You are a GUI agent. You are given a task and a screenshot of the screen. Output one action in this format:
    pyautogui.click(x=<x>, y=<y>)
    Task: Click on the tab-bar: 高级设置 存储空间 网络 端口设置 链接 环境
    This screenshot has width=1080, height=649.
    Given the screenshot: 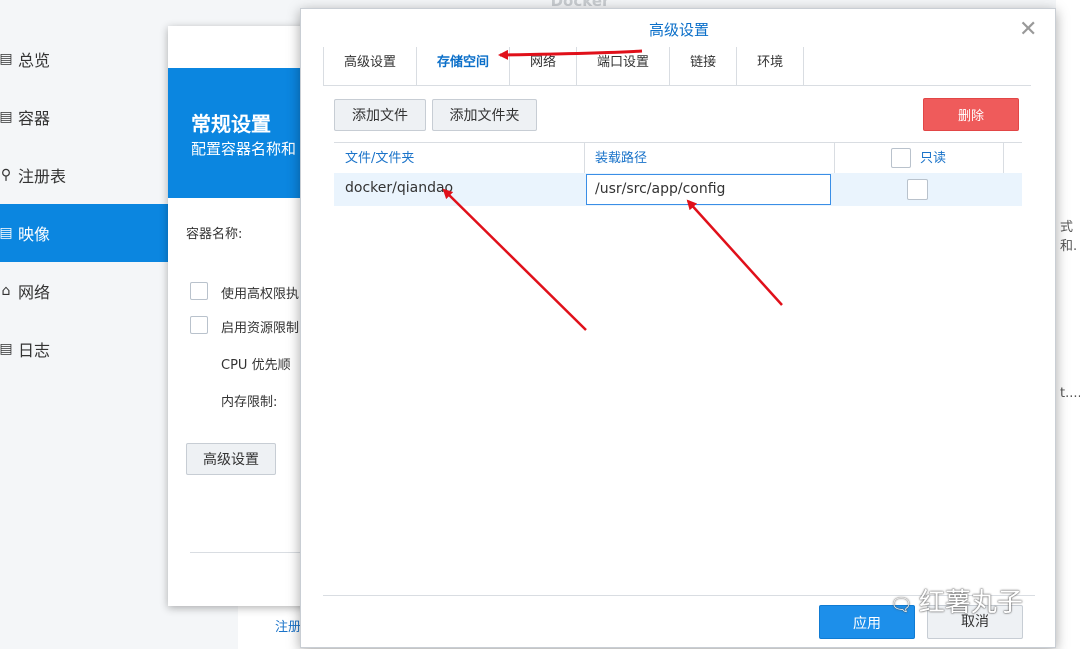 What is the action you would take?
    pyautogui.click(x=677, y=66)
    